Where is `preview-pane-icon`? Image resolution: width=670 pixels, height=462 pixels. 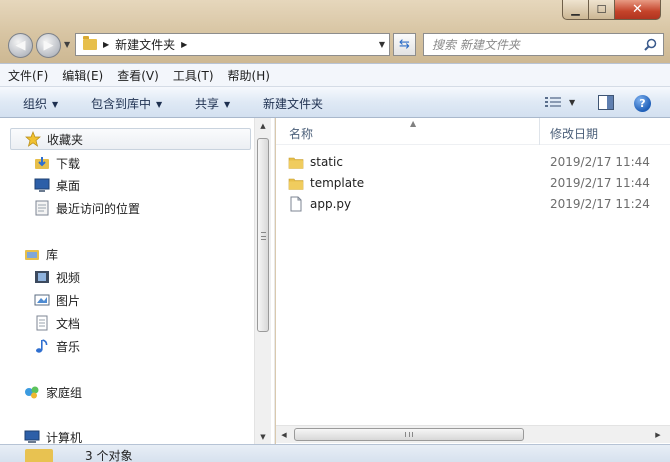 preview-pane-icon is located at coordinates (606, 102).